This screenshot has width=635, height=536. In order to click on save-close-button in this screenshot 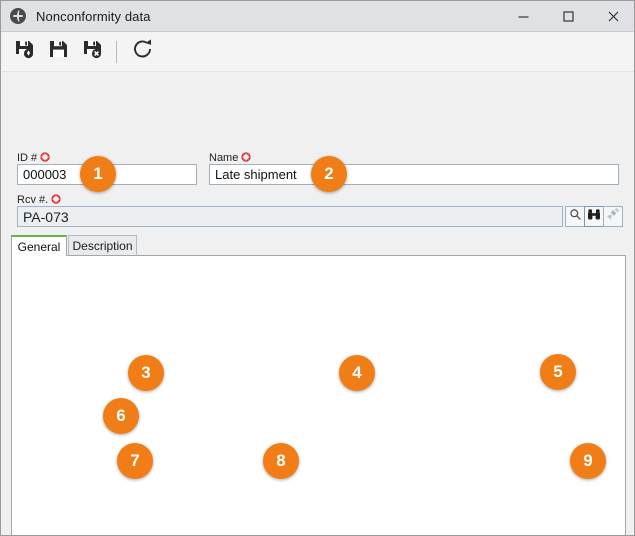, I will do `click(93, 52)`.